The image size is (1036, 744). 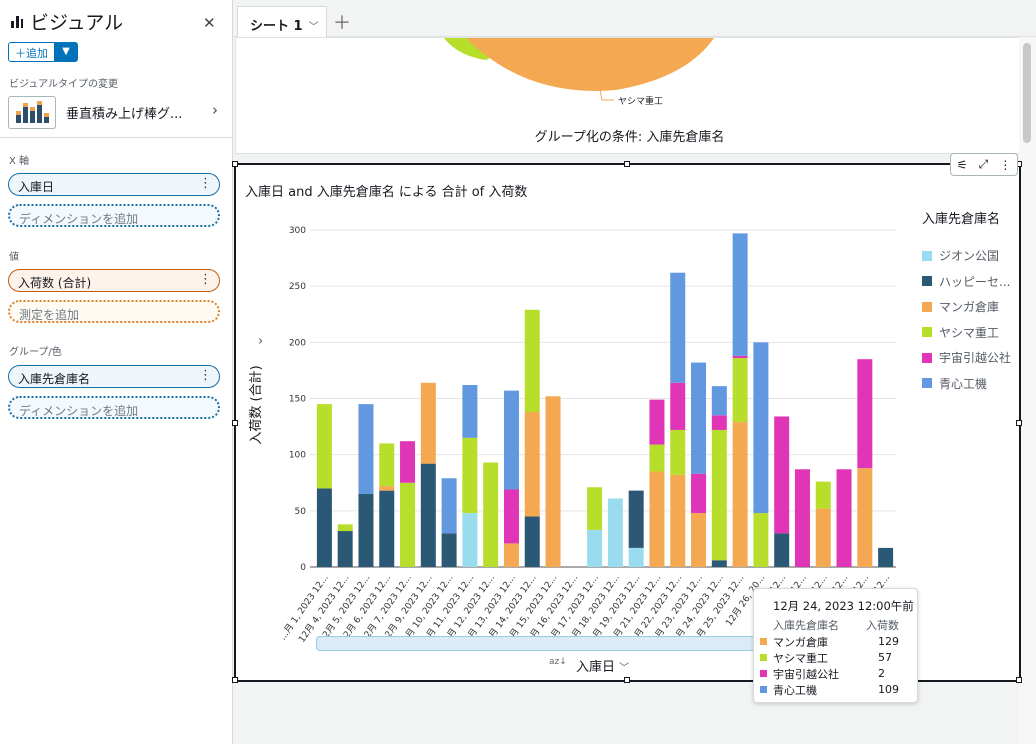 What do you see at coordinates (536, 643) in the screenshot?
I see `range-slider` at bounding box center [536, 643].